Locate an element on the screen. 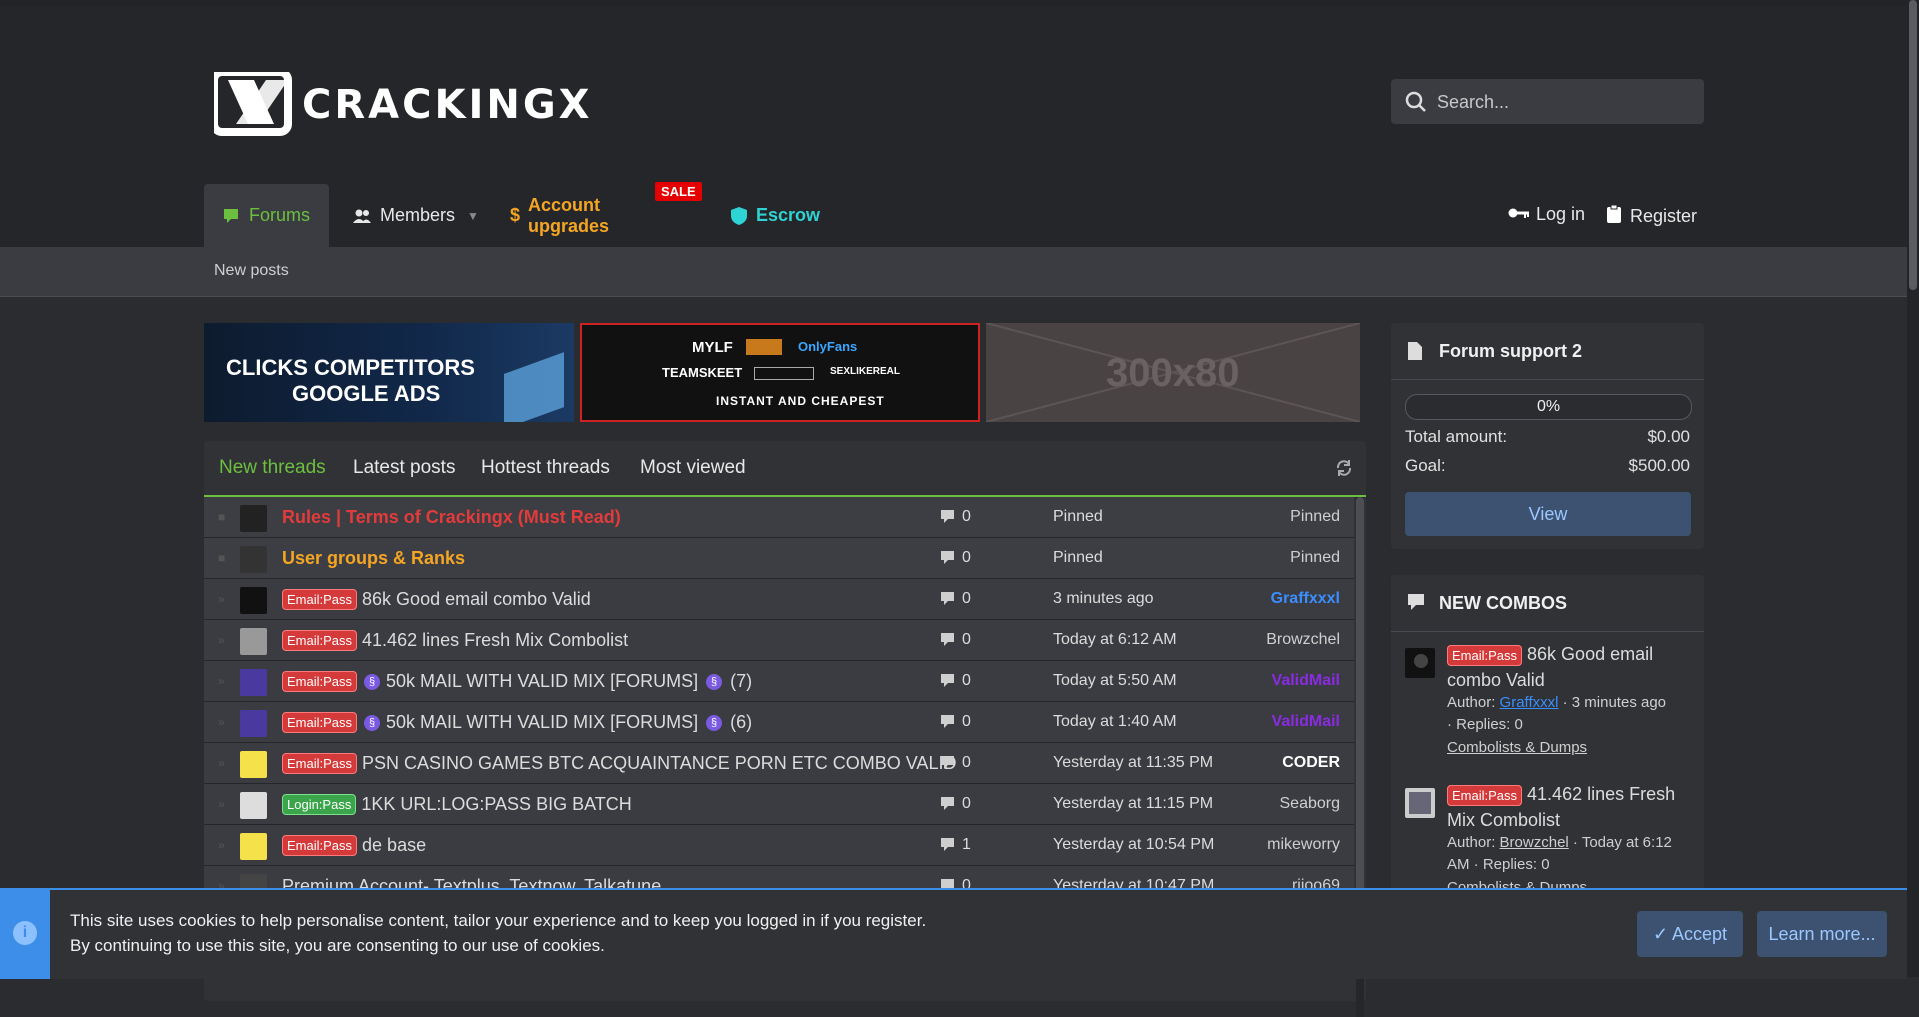 The height and width of the screenshot is (1017, 1919). nav-tab-account-upgrades: $ Account upgrades is located at coordinates (559, 215).